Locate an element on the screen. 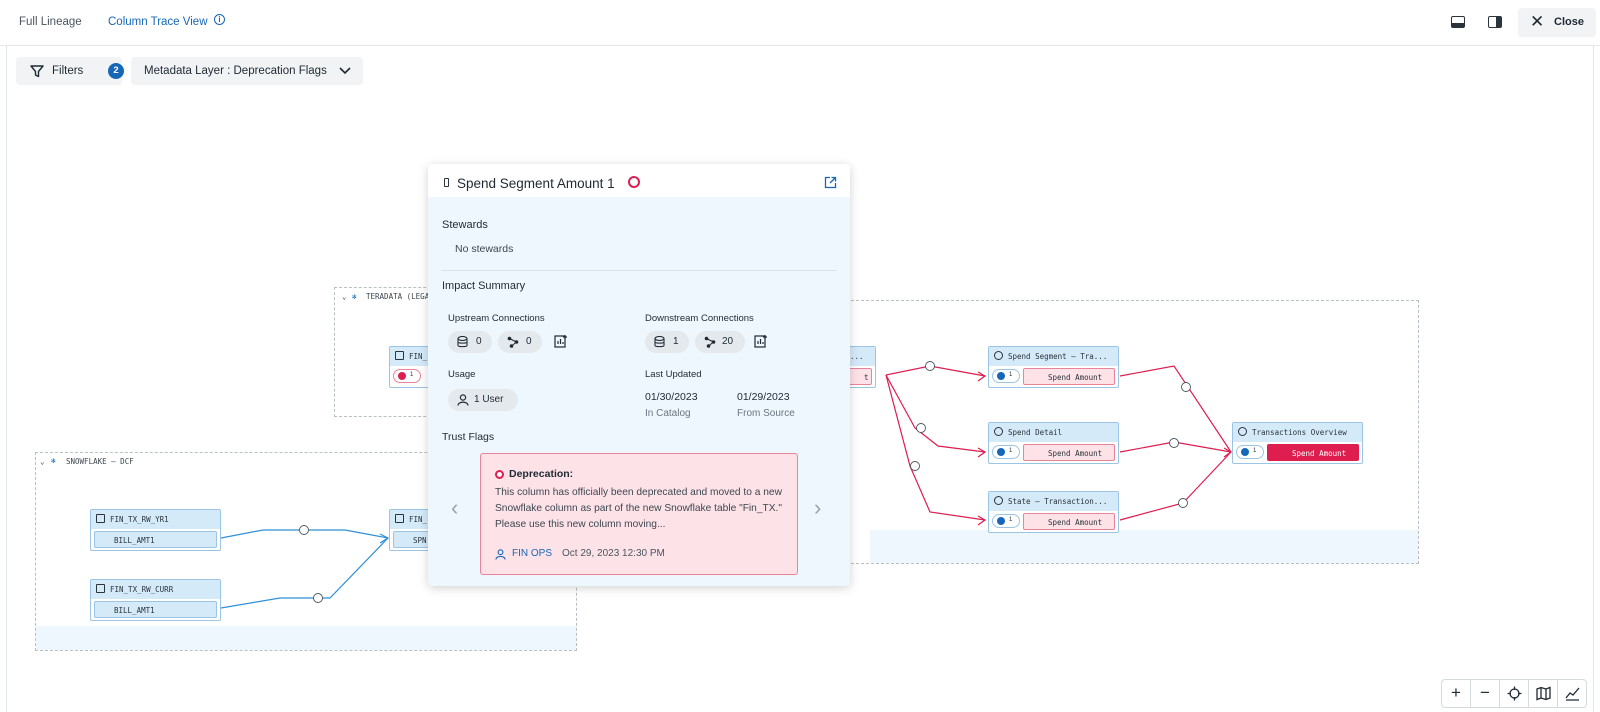 The height and width of the screenshot is (712, 1600). node-title: Transactions Overview is located at coordinates (1299, 432).